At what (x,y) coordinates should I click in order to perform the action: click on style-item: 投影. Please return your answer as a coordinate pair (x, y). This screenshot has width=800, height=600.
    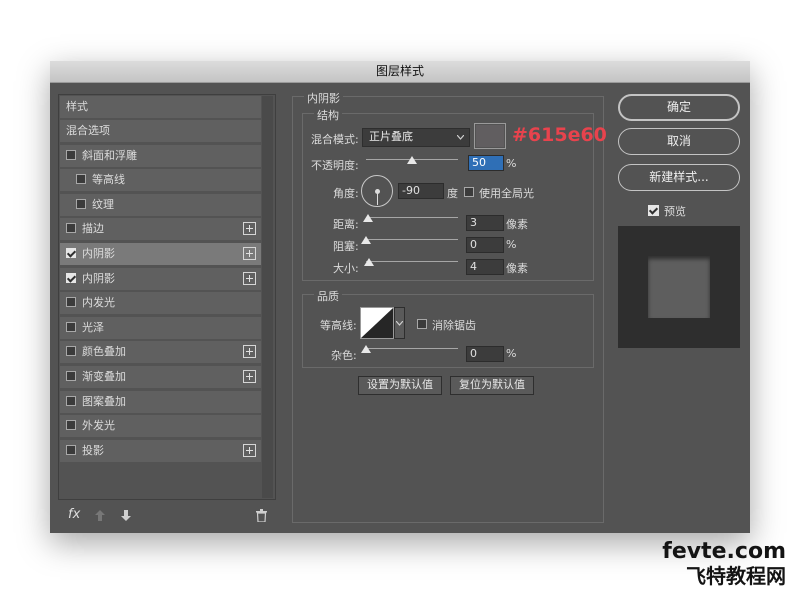
    Looking at the image, I should click on (160, 450).